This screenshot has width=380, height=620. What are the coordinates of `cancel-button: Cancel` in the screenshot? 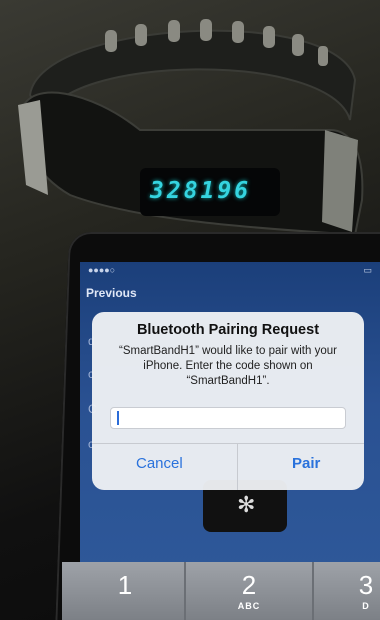 It's located at (159, 463).